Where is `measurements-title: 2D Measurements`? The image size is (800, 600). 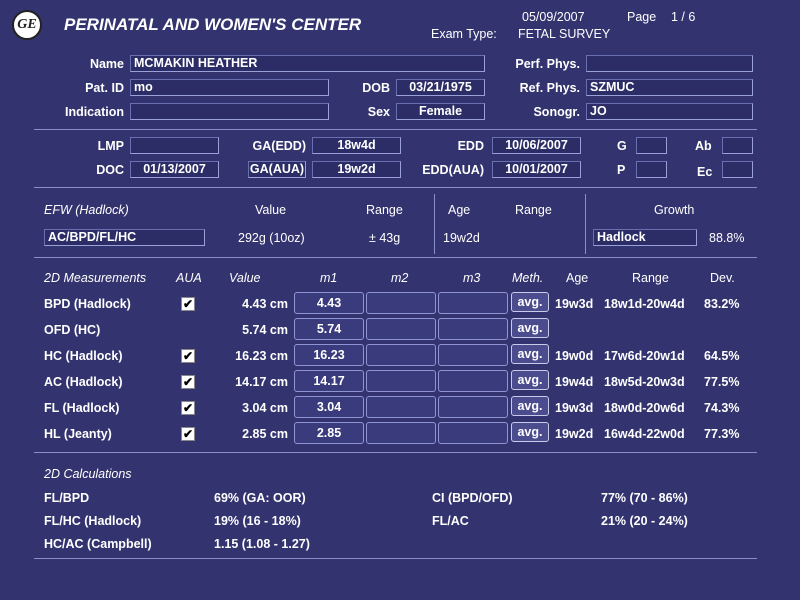
measurements-title: 2D Measurements is located at coordinates (95, 278).